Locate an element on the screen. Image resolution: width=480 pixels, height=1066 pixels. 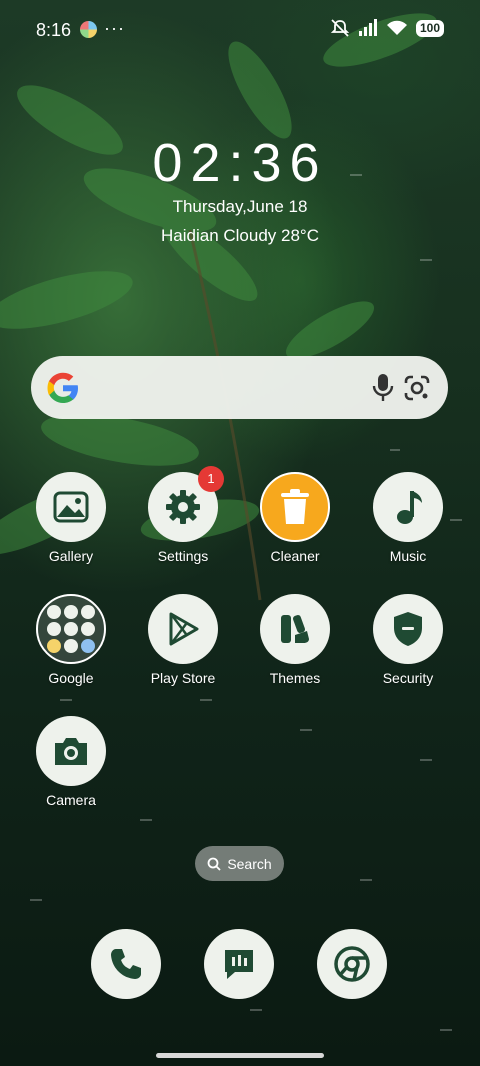
app-gallery: Gallery is located at coordinates (71, 518).